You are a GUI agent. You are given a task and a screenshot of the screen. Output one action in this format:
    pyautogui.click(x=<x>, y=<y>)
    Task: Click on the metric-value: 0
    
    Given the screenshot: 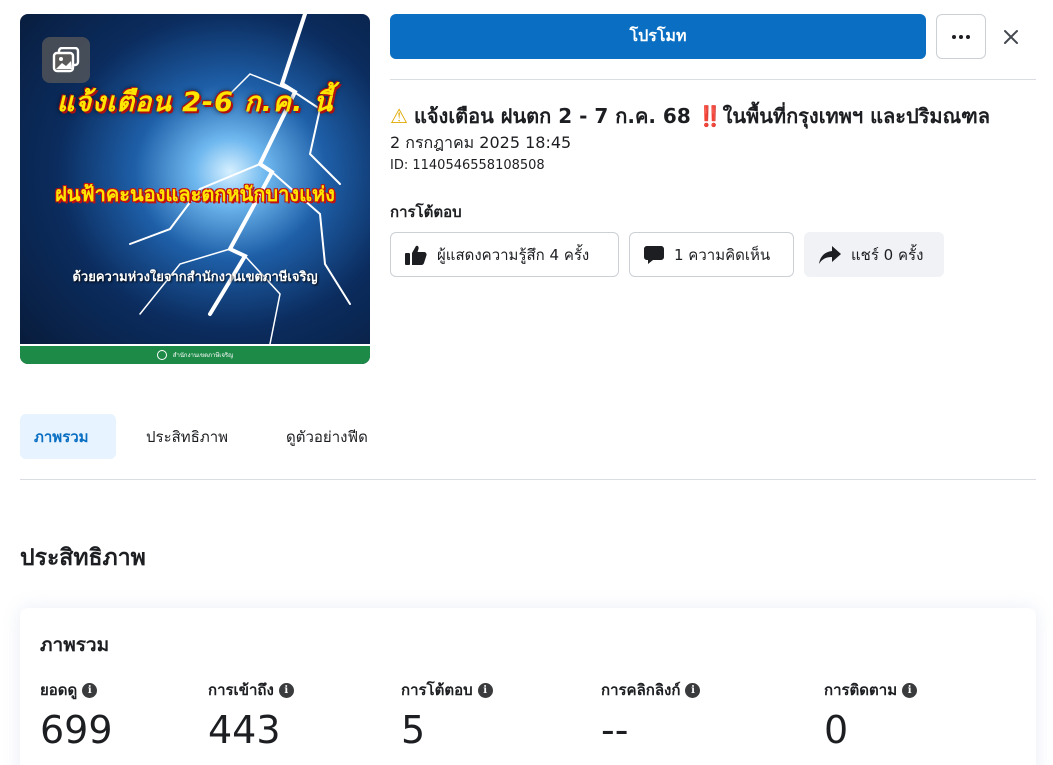 What is the action you would take?
    pyautogui.click(x=836, y=730)
    